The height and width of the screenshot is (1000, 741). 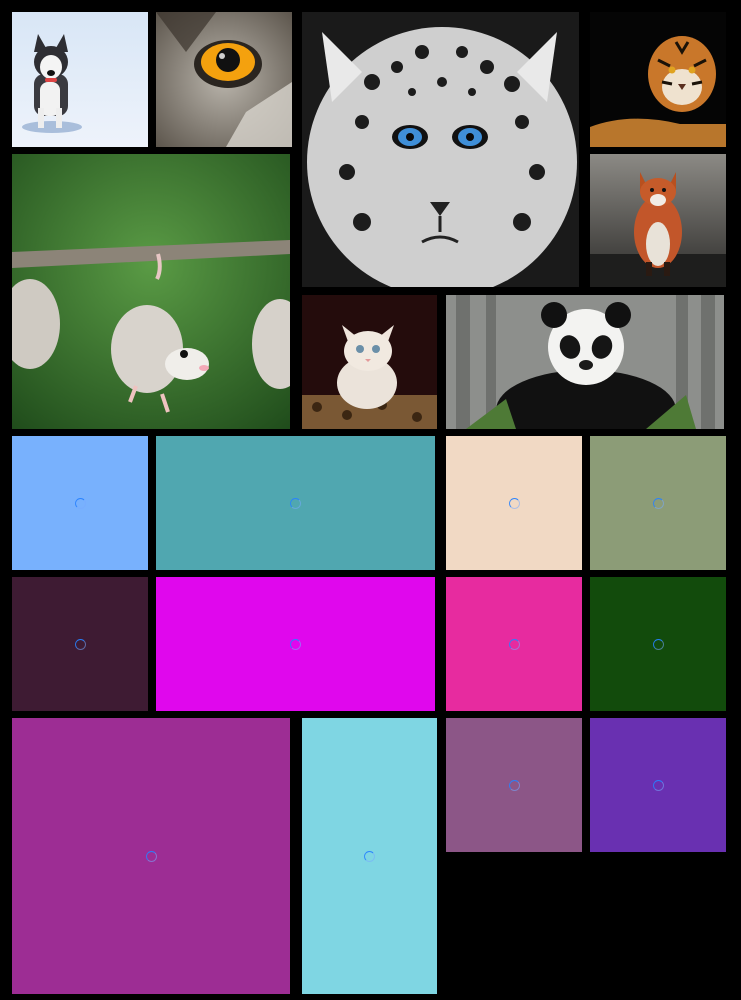 I want to click on husky-dog-photo, so click(x=80, y=79).